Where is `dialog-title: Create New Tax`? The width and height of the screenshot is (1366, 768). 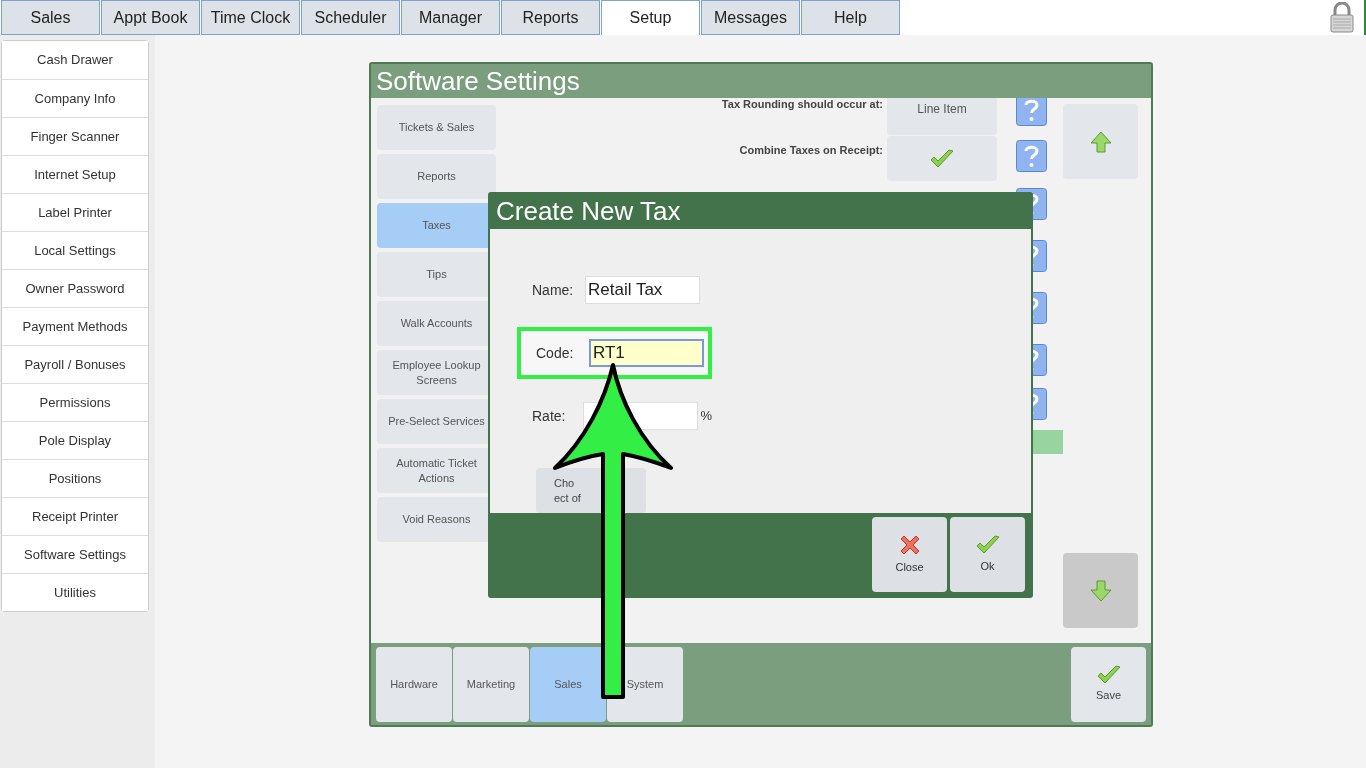 dialog-title: Create New Tax is located at coordinates (760, 211).